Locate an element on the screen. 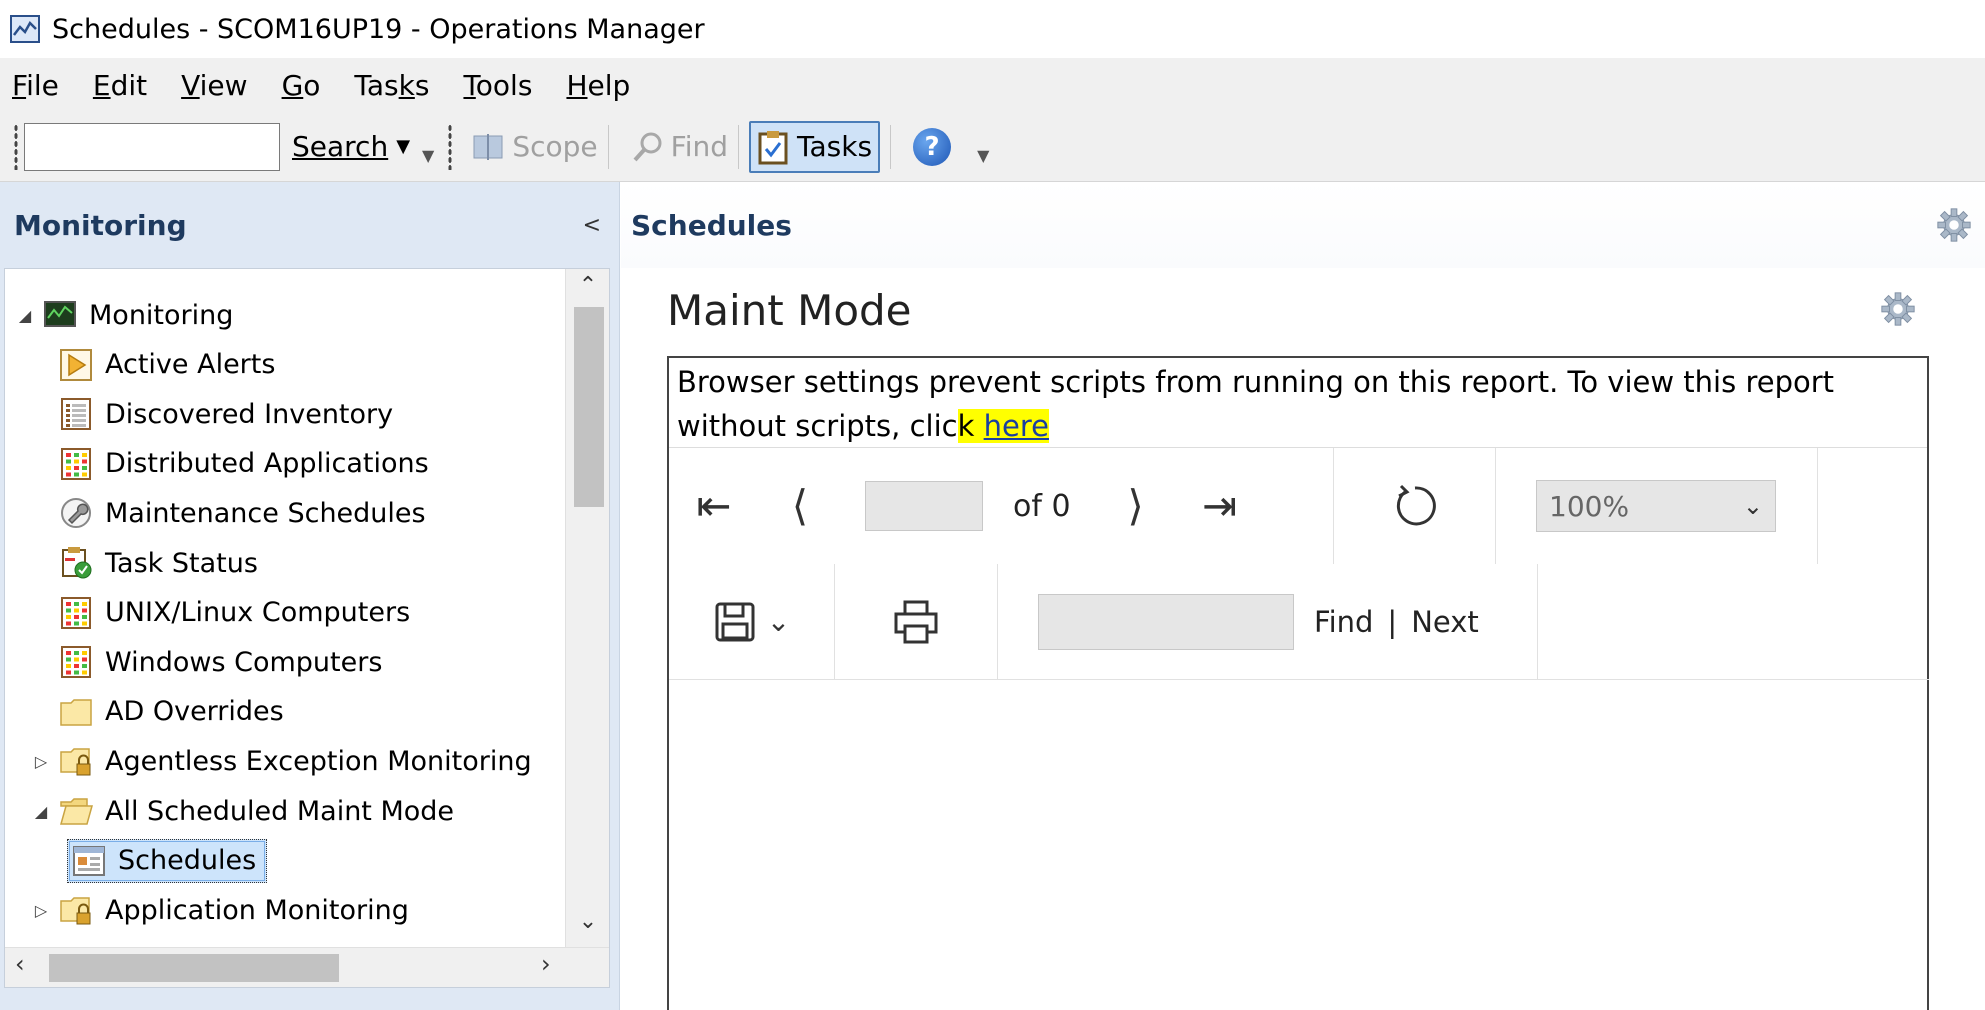  results-pane-title: Schedules is located at coordinates (711, 225).